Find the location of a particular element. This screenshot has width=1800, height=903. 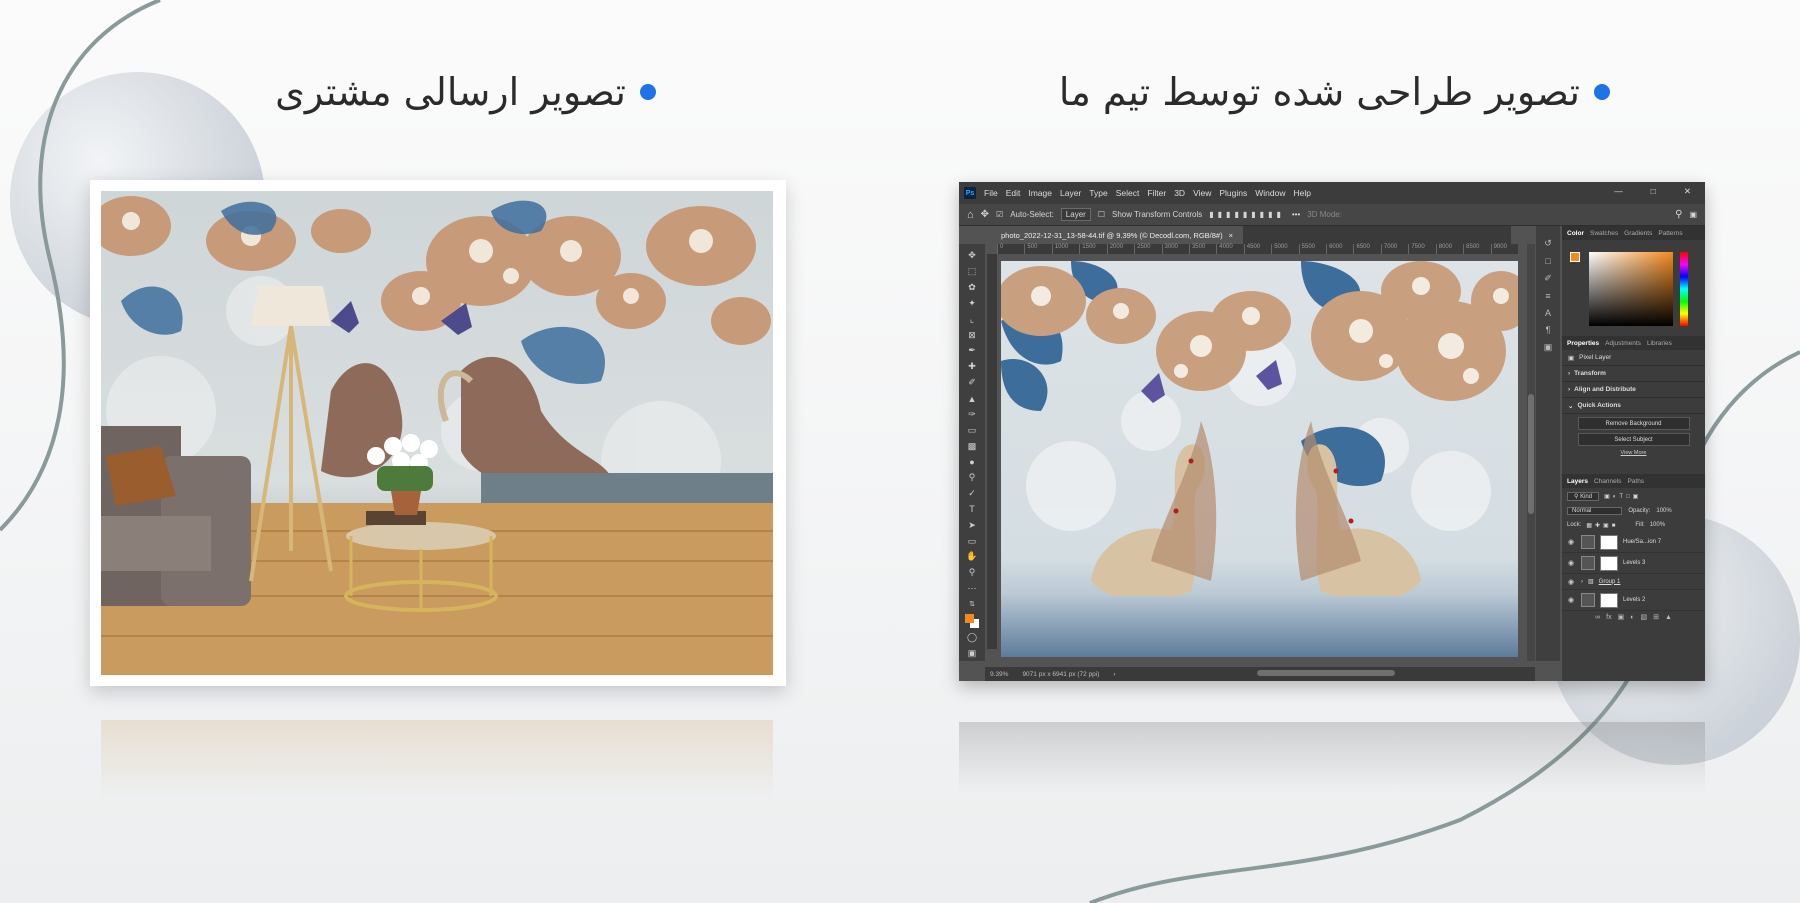

hand-tool-icon: ✋ is located at coordinates (972, 557).